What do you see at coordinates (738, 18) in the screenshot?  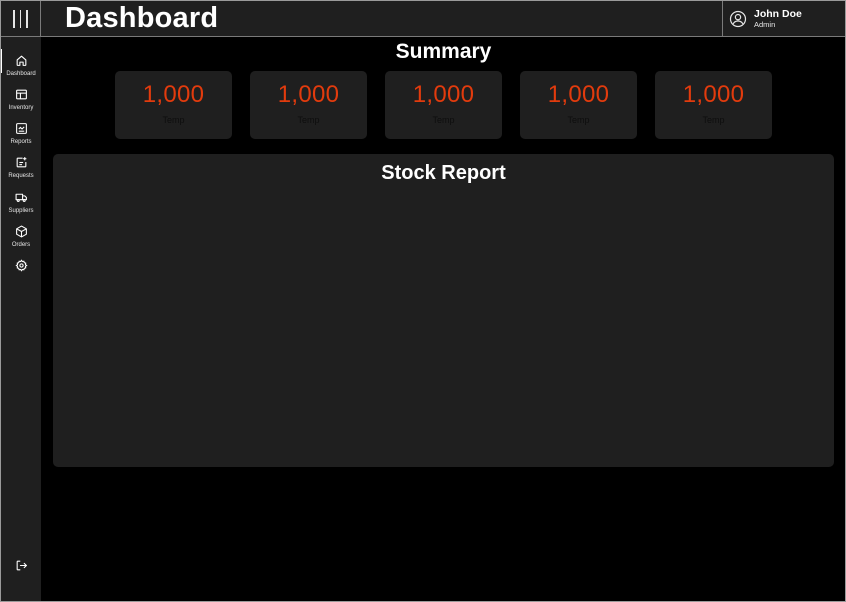 I see `user-avatar-icon` at bounding box center [738, 18].